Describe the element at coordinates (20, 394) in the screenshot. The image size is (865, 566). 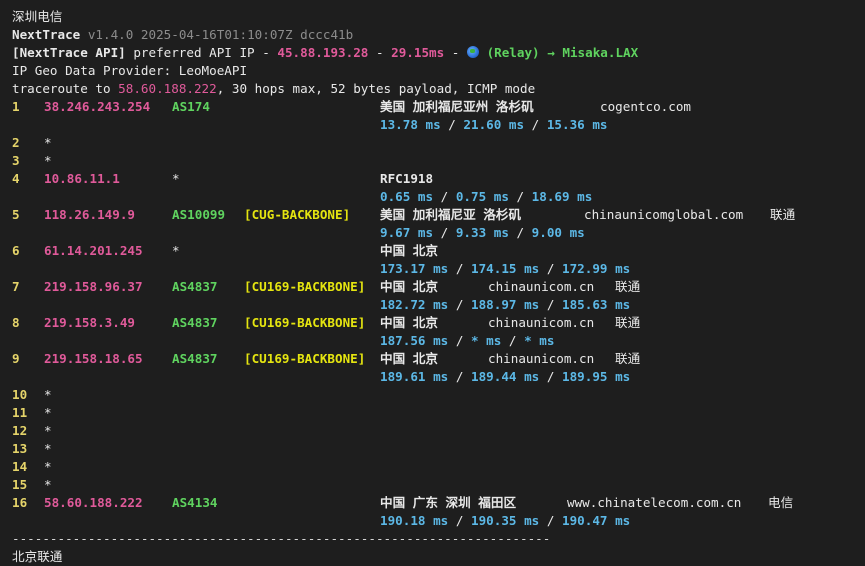
I see `hop-number: 10` at that location.